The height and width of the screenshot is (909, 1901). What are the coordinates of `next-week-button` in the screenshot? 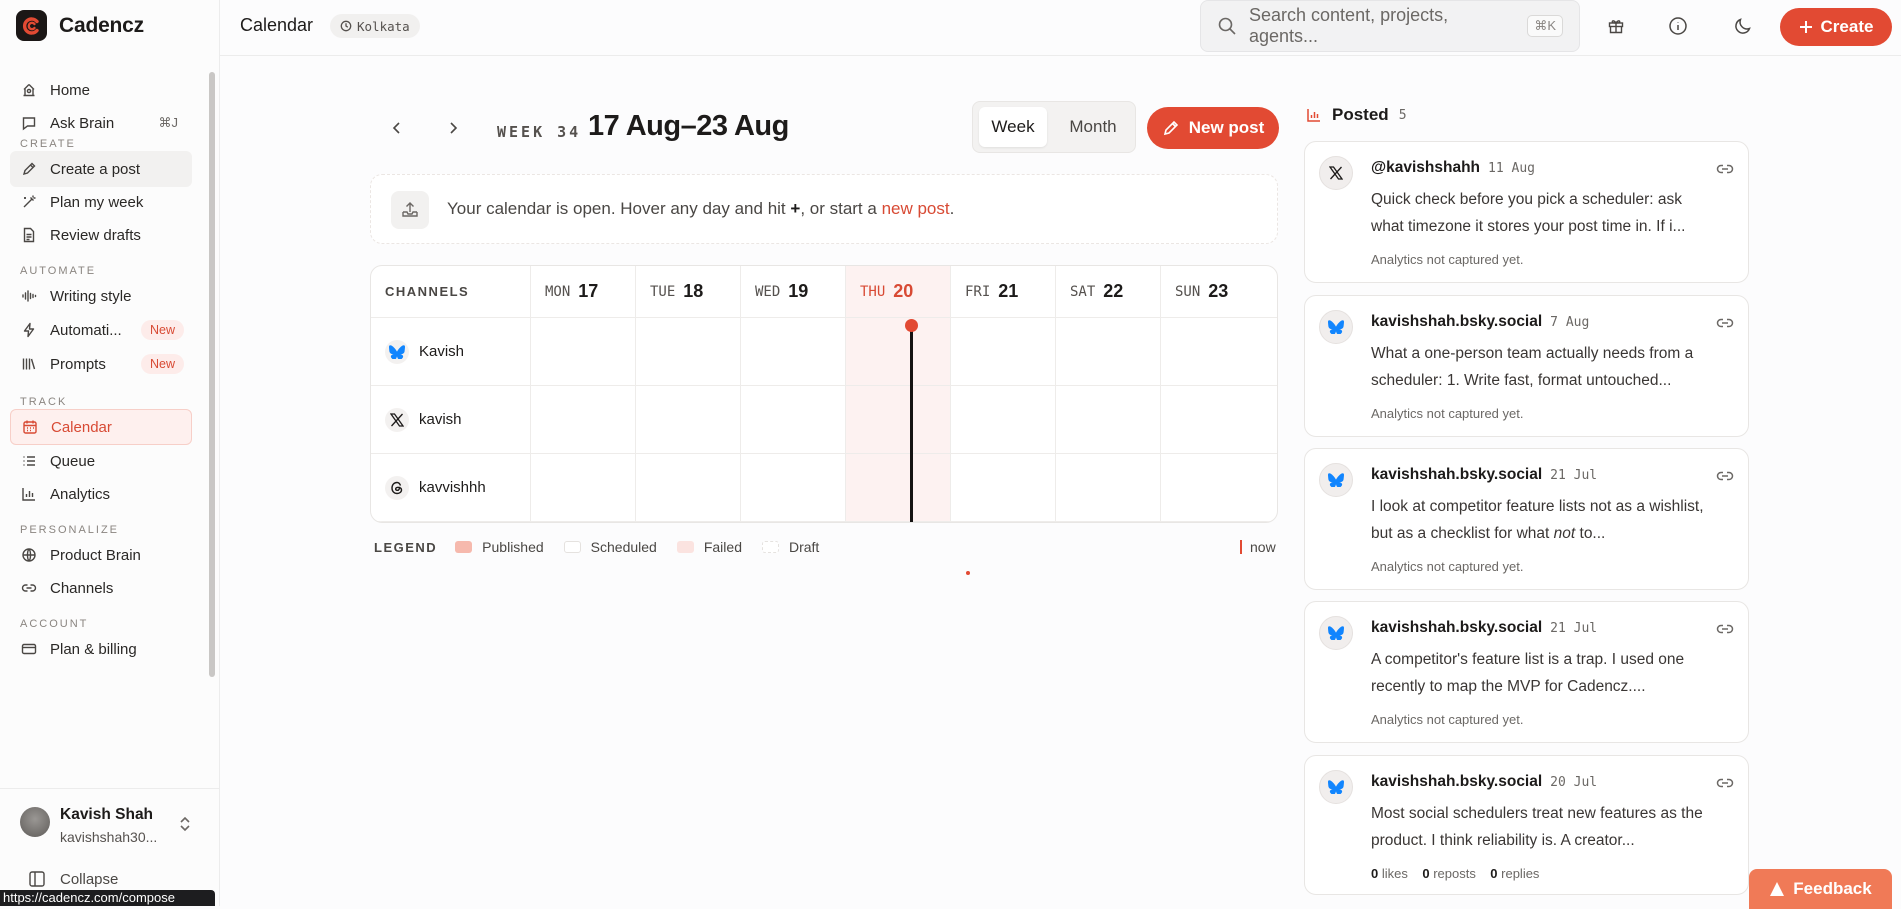 It's located at (453, 128).